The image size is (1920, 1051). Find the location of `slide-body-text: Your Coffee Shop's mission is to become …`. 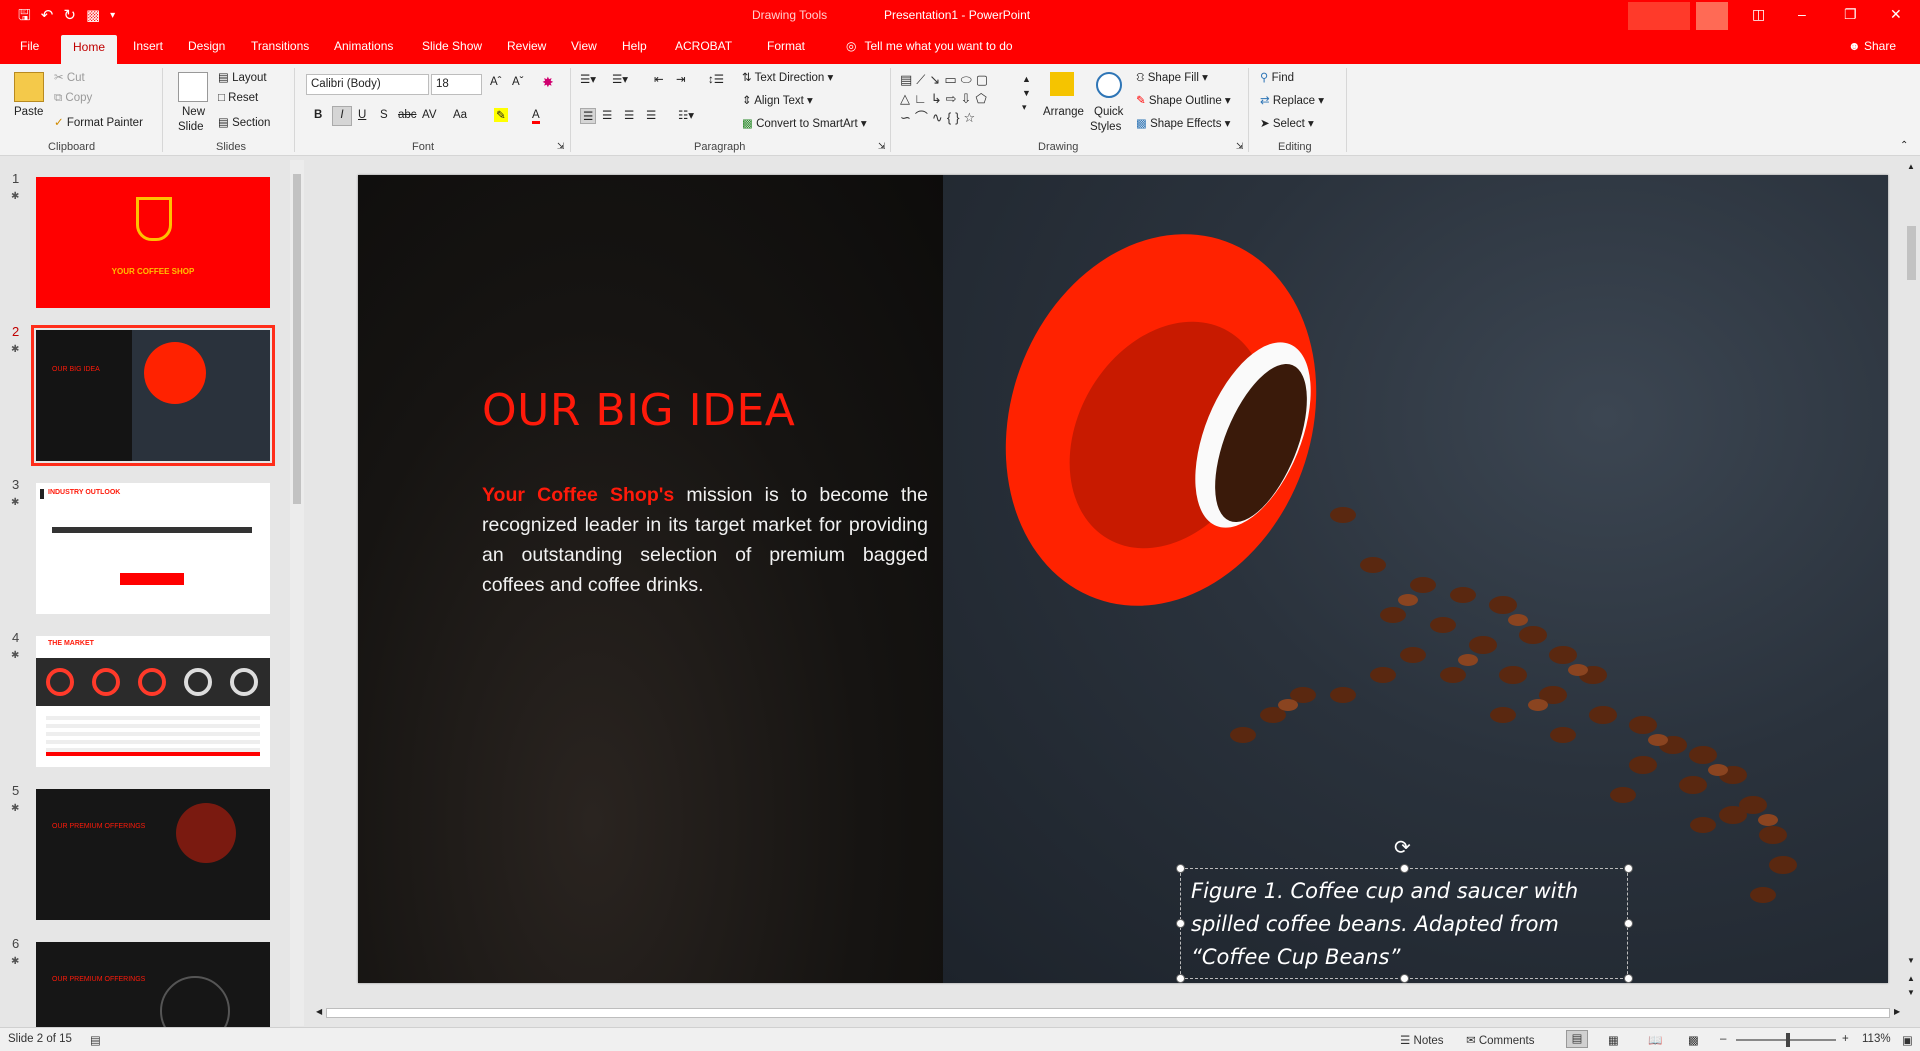

slide-body-text: Your Coffee Shop's mission is to become … is located at coordinates (705, 540).